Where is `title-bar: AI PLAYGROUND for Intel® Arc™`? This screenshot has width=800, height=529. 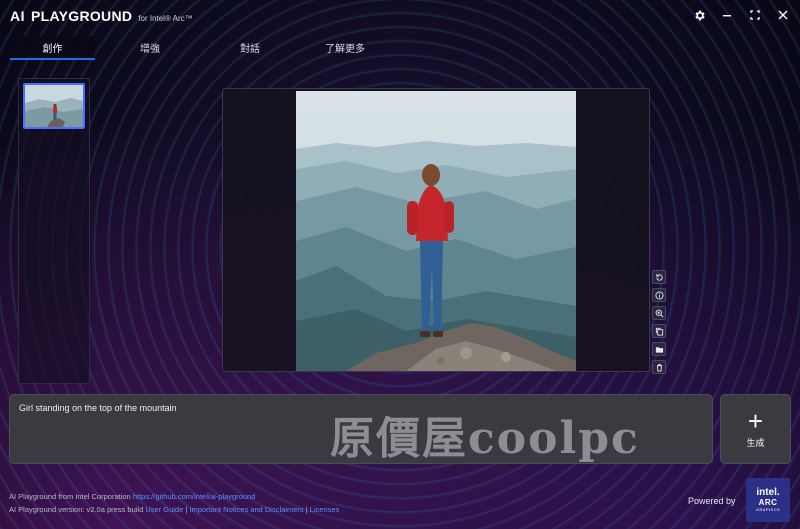 title-bar: AI PLAYGROUND for Intel® Arc™ is located at coordinates (400, 16).